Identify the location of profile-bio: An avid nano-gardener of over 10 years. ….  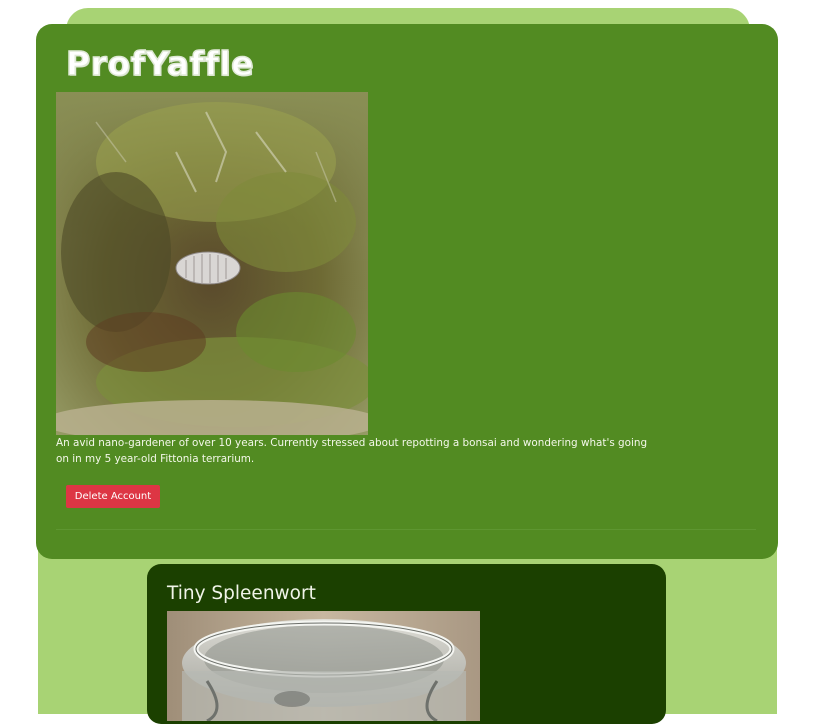
(352, 451).